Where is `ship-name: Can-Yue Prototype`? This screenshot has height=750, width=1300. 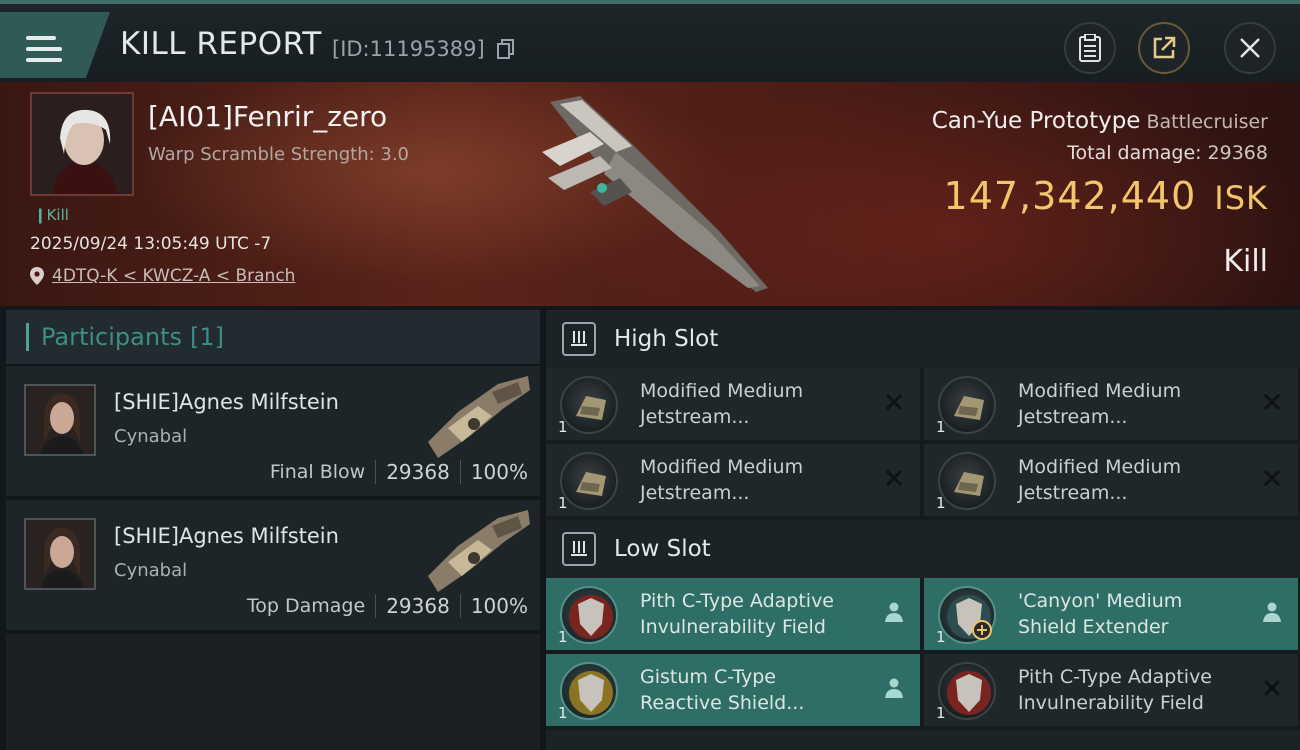
ship-name: Can-Yue Prototype is located at coordinates (1036, 121).